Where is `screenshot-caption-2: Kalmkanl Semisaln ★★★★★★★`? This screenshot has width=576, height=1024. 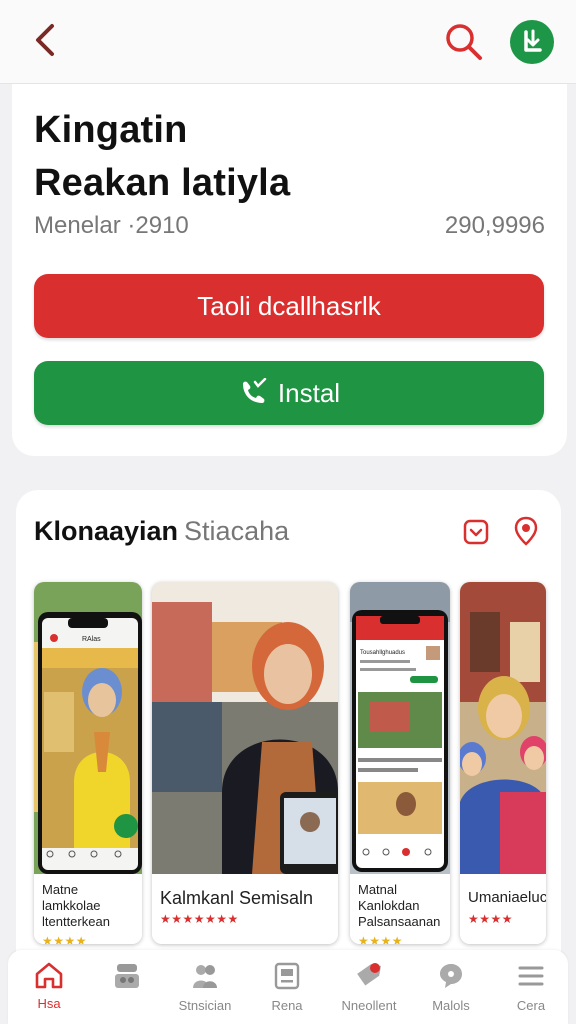 screenshot-caption-2: Kalmkanl Semisaln ★★★★★★★ is located at coordinates (245, 909).